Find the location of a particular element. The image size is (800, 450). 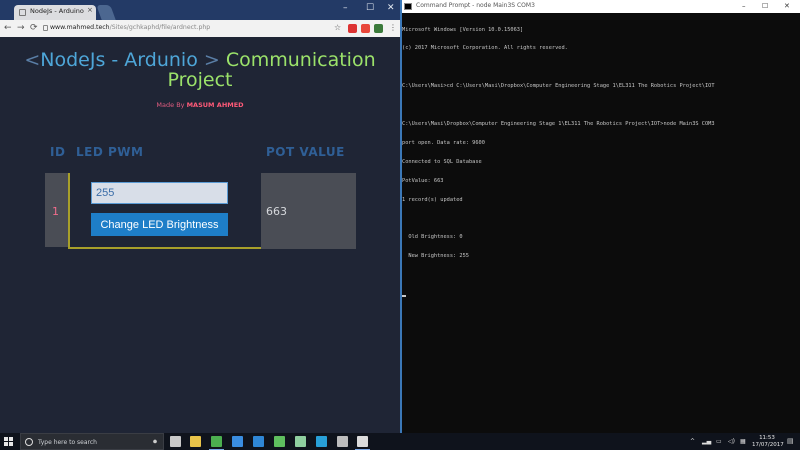

file-explorer-icon is located at coordinates (195, 441).